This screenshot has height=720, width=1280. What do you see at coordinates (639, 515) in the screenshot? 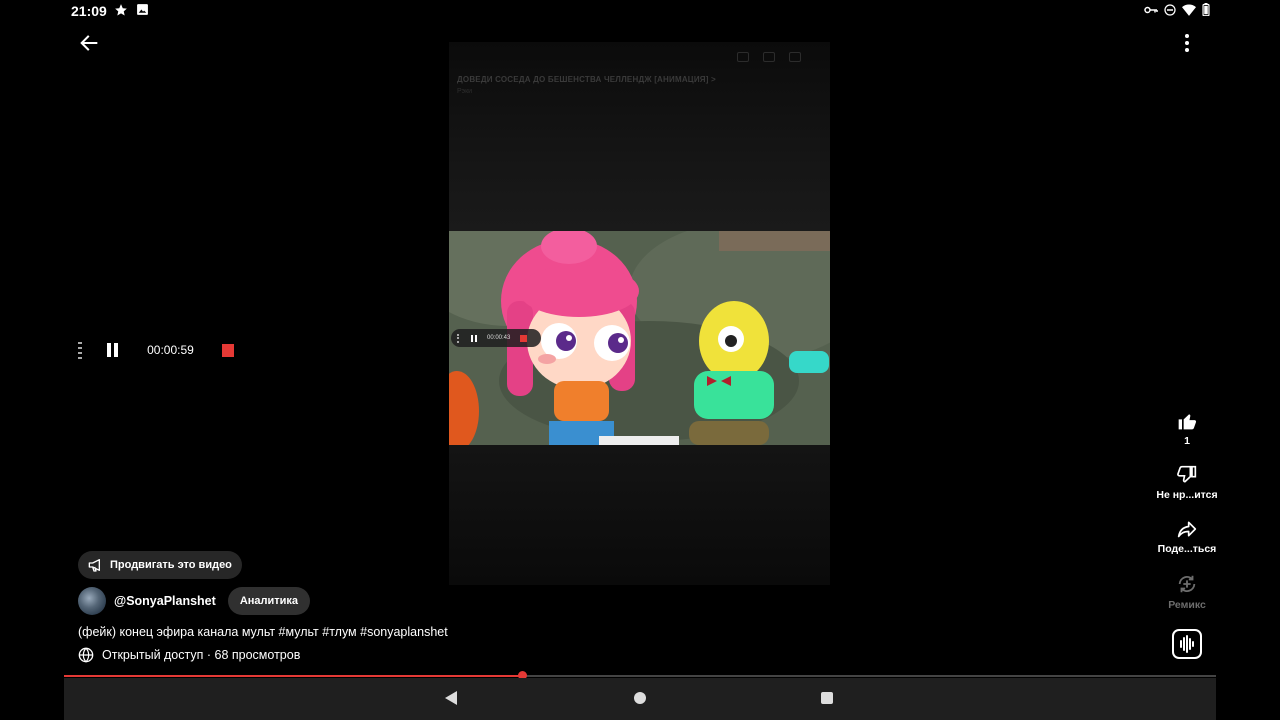
I see `video-bottom-area` at bounding box center [639, 515].